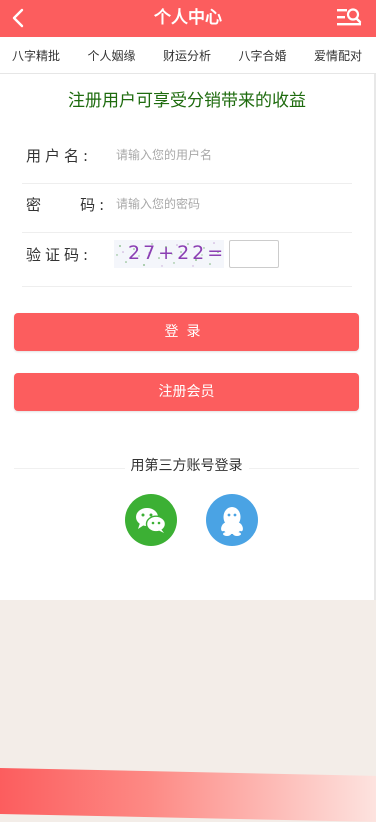  I want to click on page-title: 个人中心, so click(188, 18).